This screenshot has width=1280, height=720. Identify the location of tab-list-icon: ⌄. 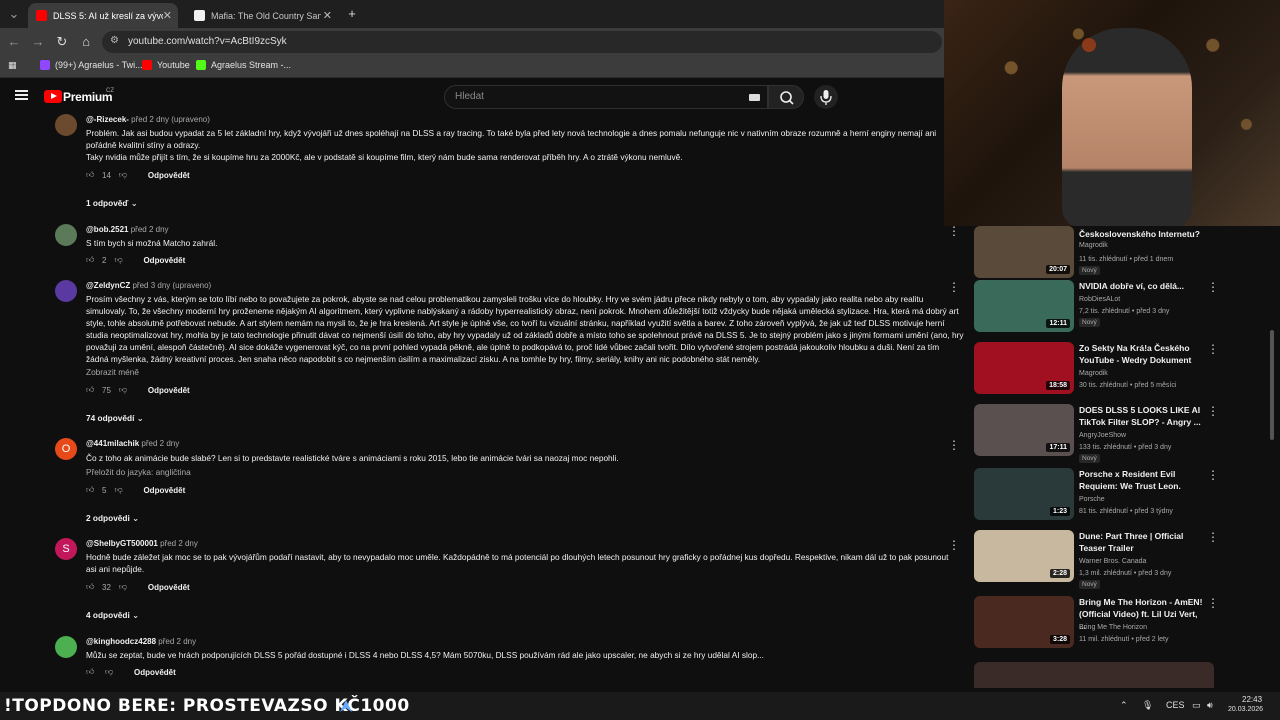
(14, 14).